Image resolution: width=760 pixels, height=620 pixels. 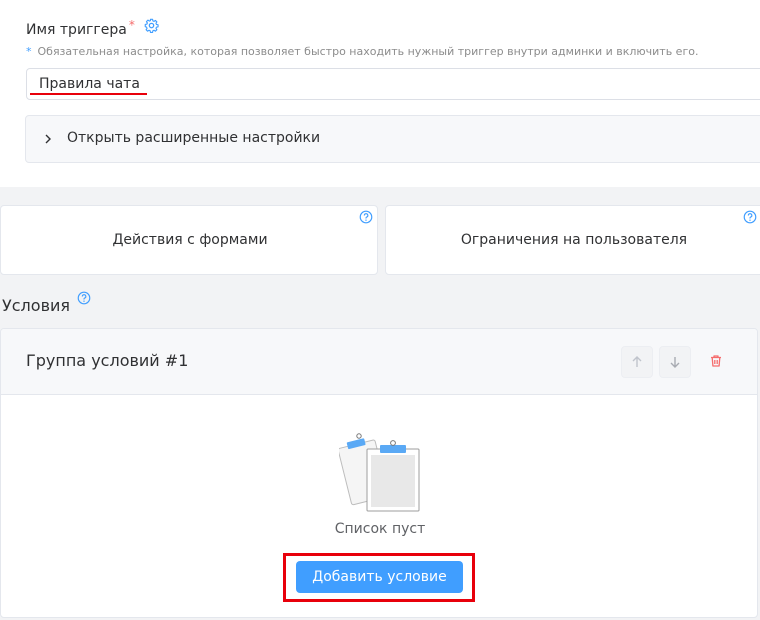 I want to click on conditions-title: Условия, so click(x=36, y=305).